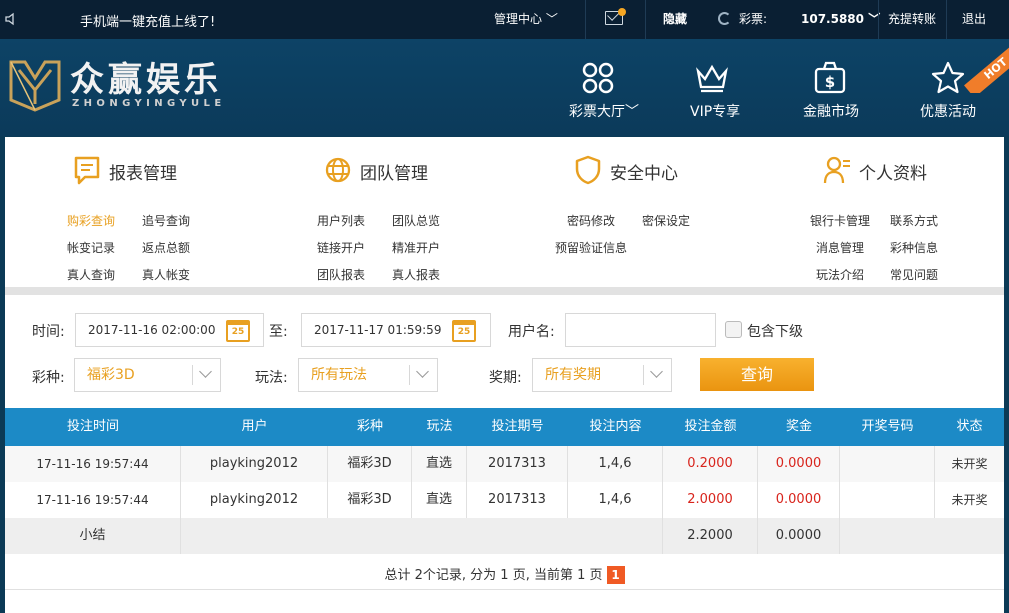 This screenshot has height=613, width=1009. Describe the element at coordinates (799, 536) in the screenshot. I see `subtotal-bonus: 0.0000` at that location.